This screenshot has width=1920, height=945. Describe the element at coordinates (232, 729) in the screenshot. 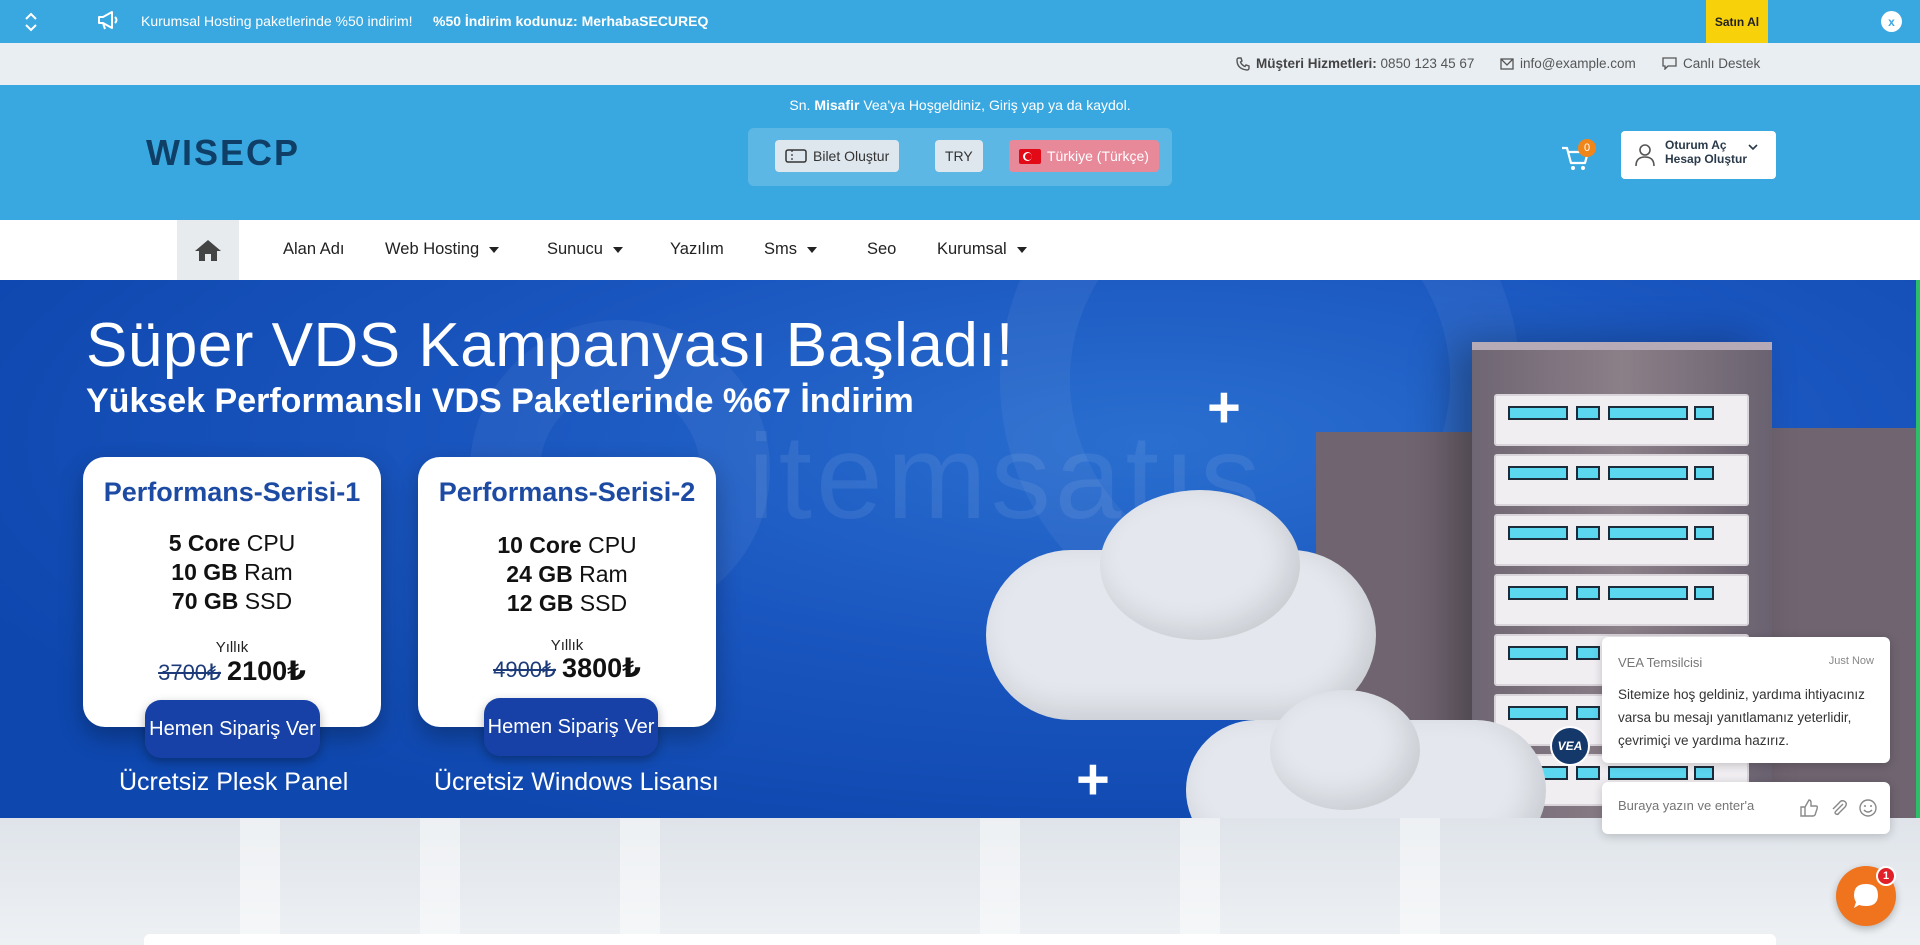

I see `order-button-1: Hemen Sipariş Ver` at that location.